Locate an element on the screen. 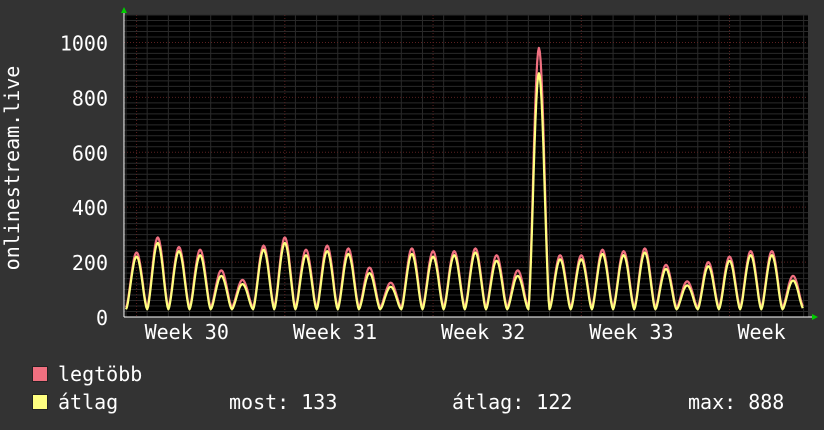  stat-avg: átlag: 122 is located at coordinates (512, 402).